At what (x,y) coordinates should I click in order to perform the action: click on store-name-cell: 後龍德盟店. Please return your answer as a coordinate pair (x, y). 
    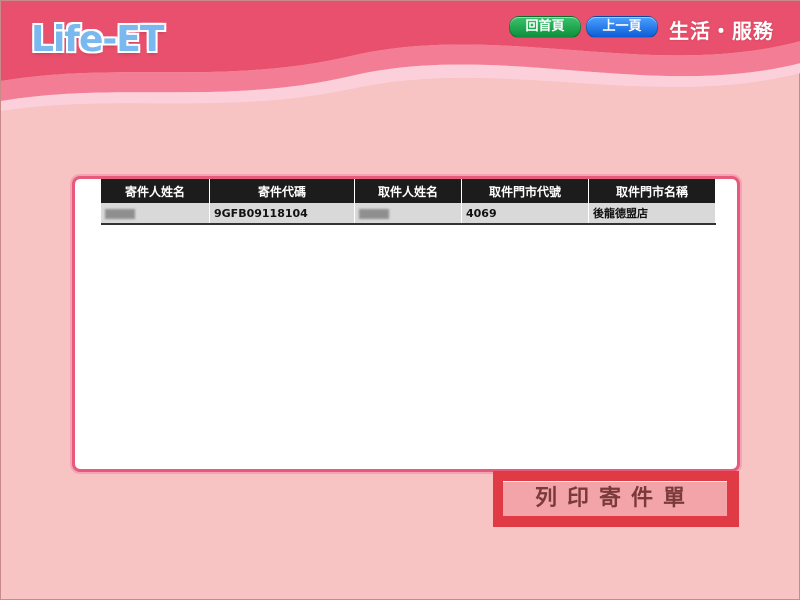
    Looking at the image, I should click on (652, 214).